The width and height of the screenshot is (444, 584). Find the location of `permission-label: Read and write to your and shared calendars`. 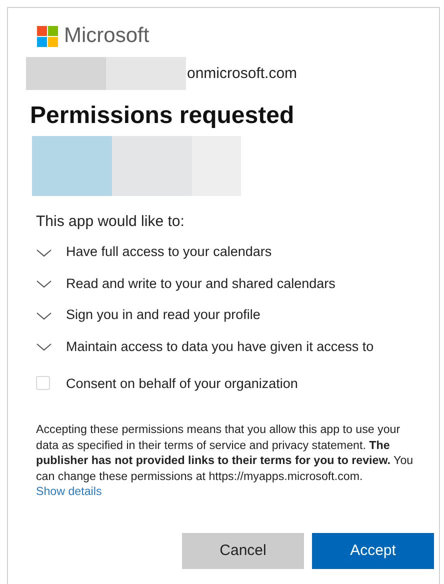

permission-label: Read and write to your and shared calendars is located at coordinates (201, 283).